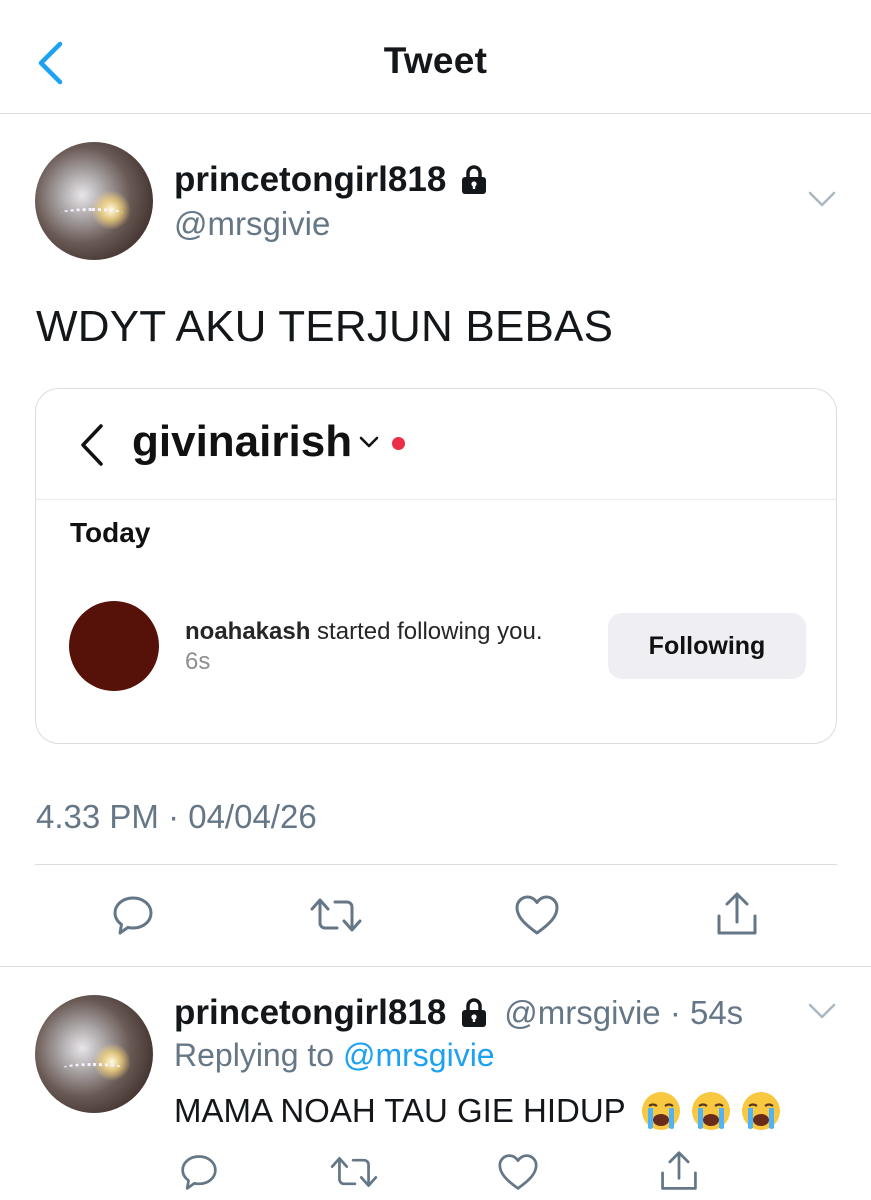 Image resolution: width=871 pixels, height=1200 pixels. I want to click on embedded-notification-time: 6s, so click(198, 661).